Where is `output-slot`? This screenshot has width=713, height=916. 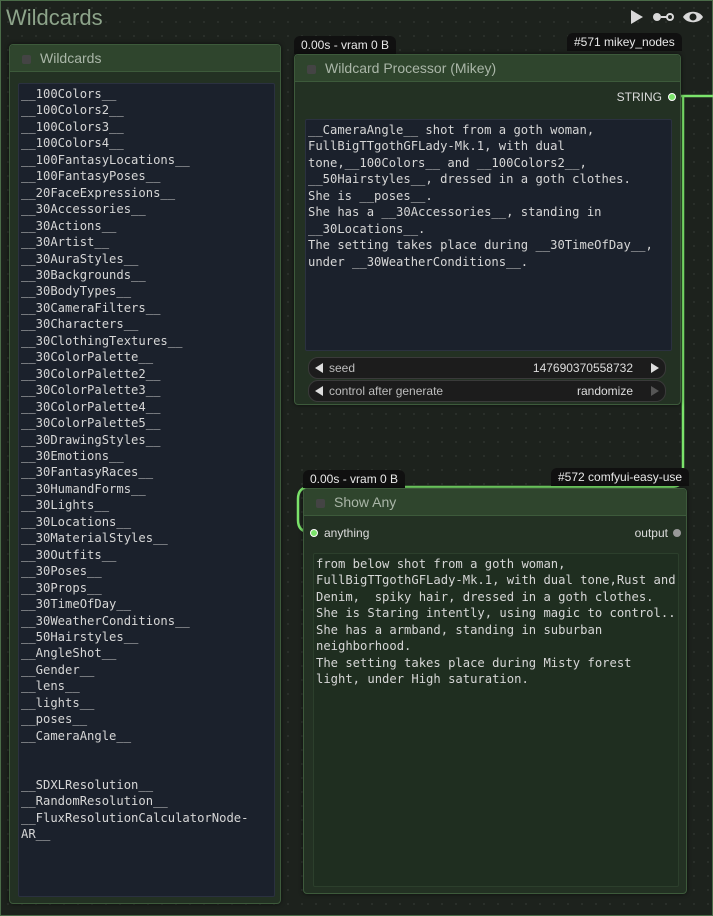 output-slot is located at coordinates (677, 533).